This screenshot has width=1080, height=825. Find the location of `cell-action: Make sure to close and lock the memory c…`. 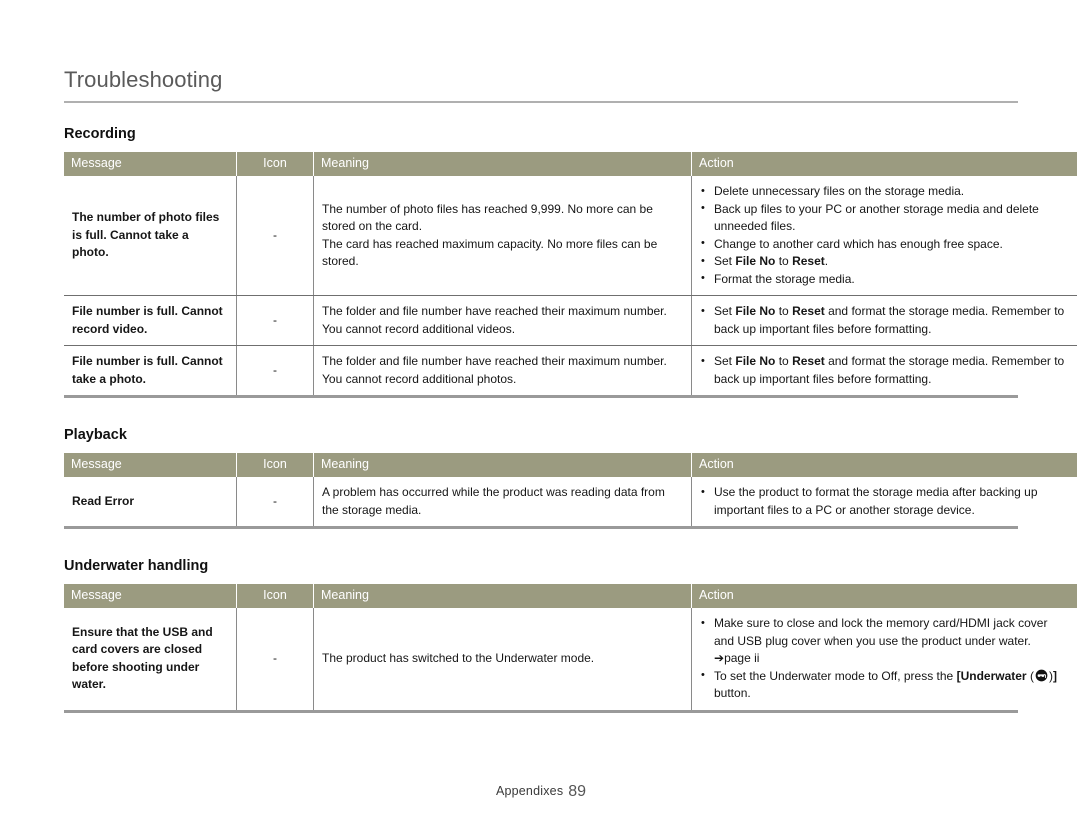

cell-action: Make sure to close and lock the memory c… is located at coordinates (885, 659).